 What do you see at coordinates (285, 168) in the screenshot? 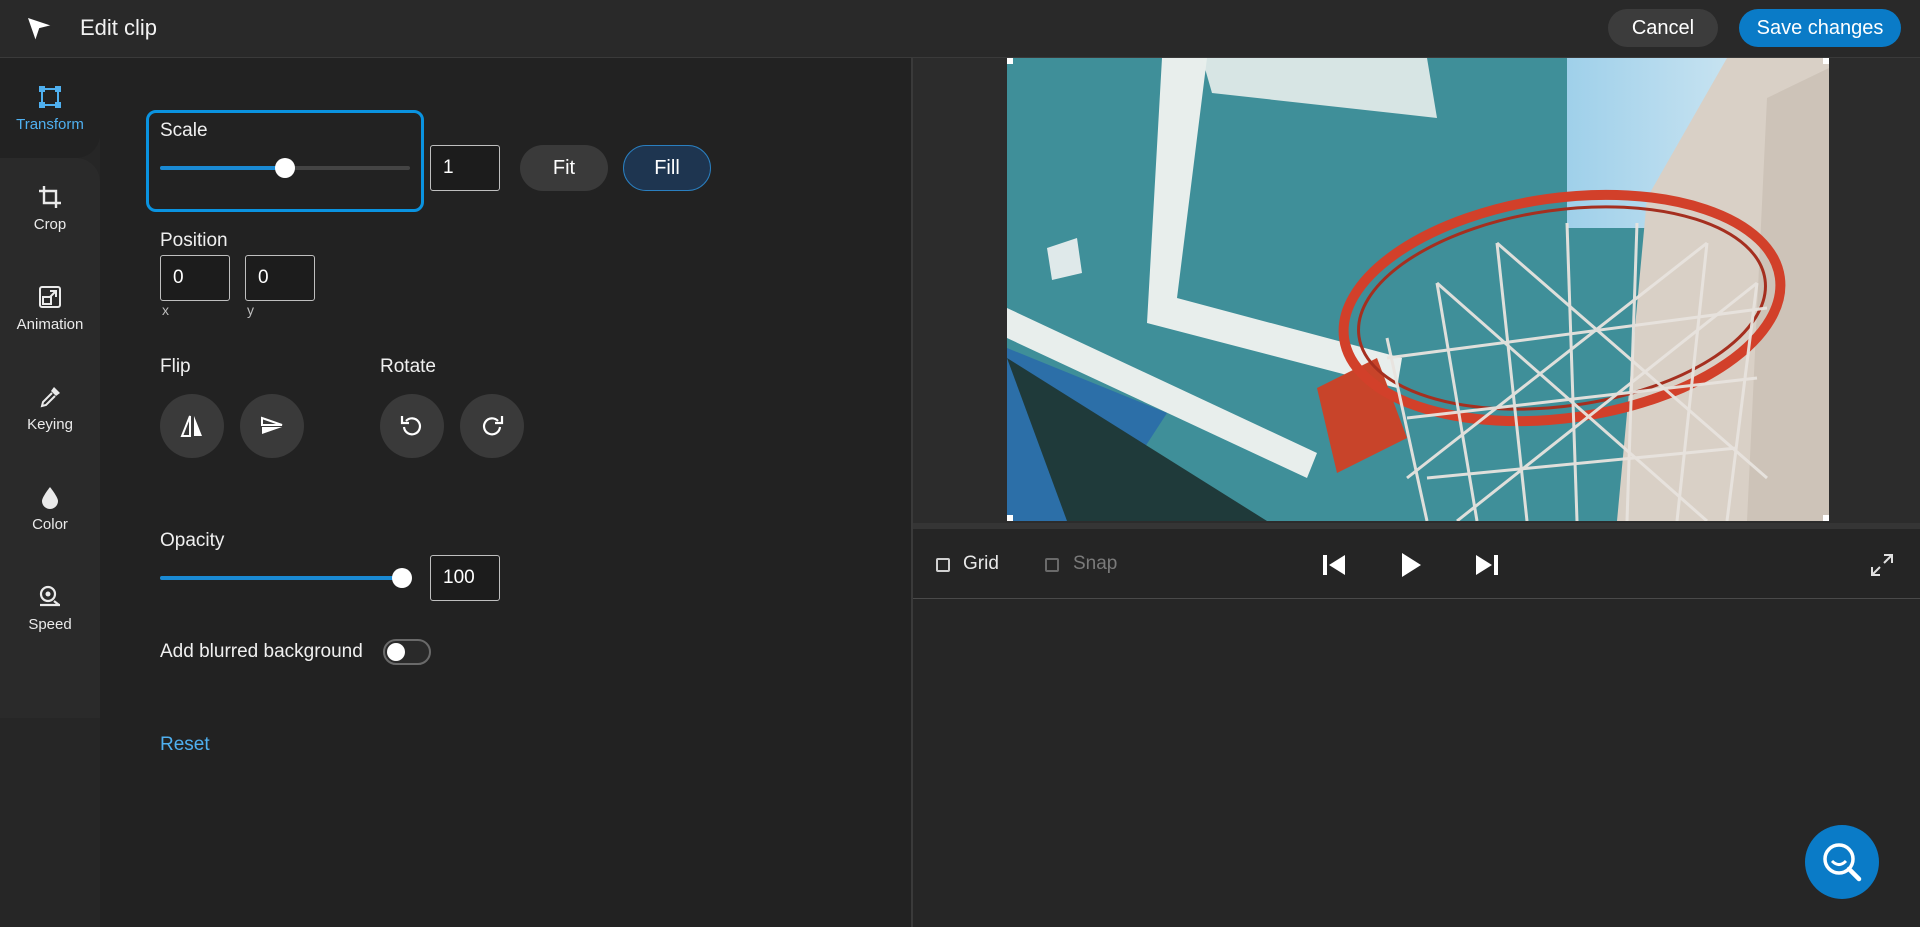
I see `scale-slider-thumb` at bounding box center [285, 168].